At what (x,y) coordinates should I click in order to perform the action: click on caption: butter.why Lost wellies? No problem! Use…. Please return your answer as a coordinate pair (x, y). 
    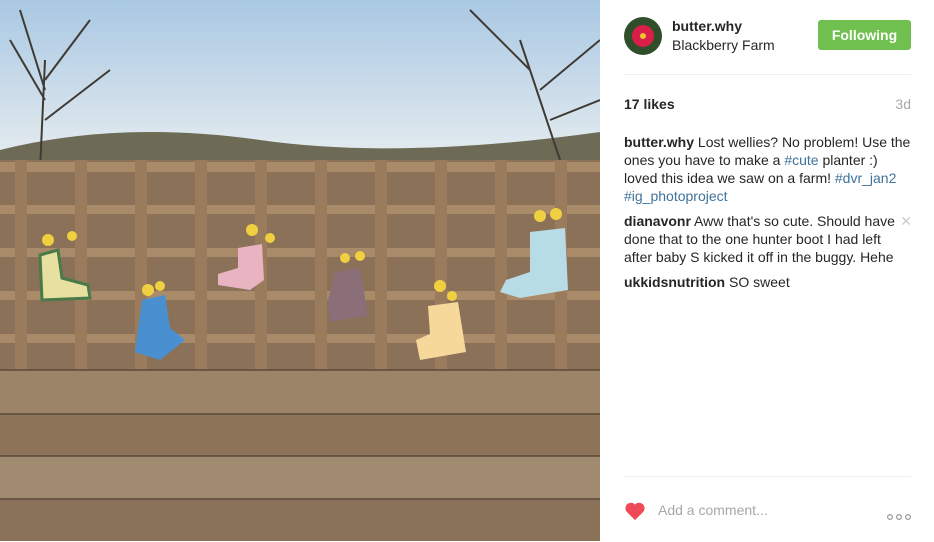
    Looking at the image, I should click on (768, 169).